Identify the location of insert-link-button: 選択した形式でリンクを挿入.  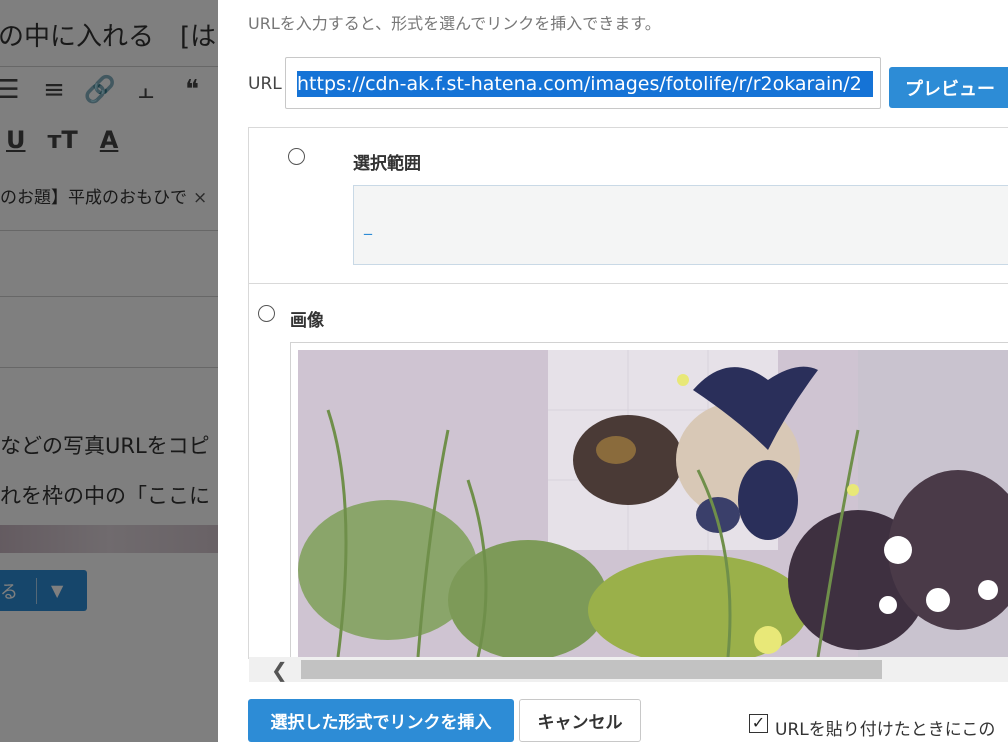
(381, 720).